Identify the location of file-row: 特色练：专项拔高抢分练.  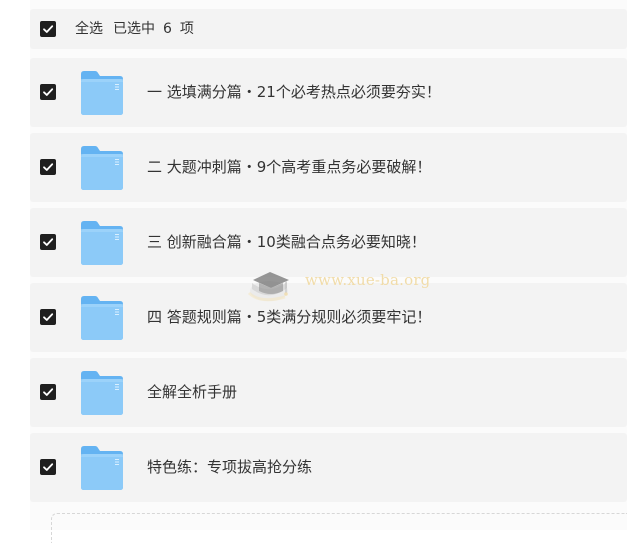
(328, 467).